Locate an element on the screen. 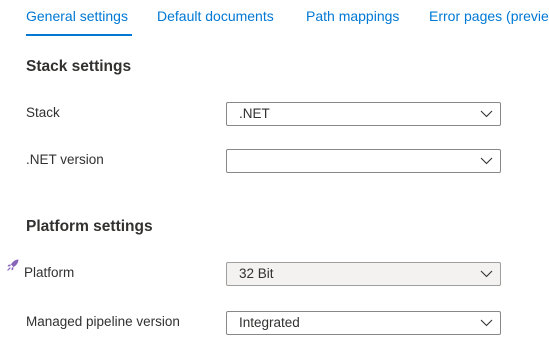 The height and width of the screenshot is (346, 549). tab-error-pages: Error pages (preview is located at coordinates (489, 16).